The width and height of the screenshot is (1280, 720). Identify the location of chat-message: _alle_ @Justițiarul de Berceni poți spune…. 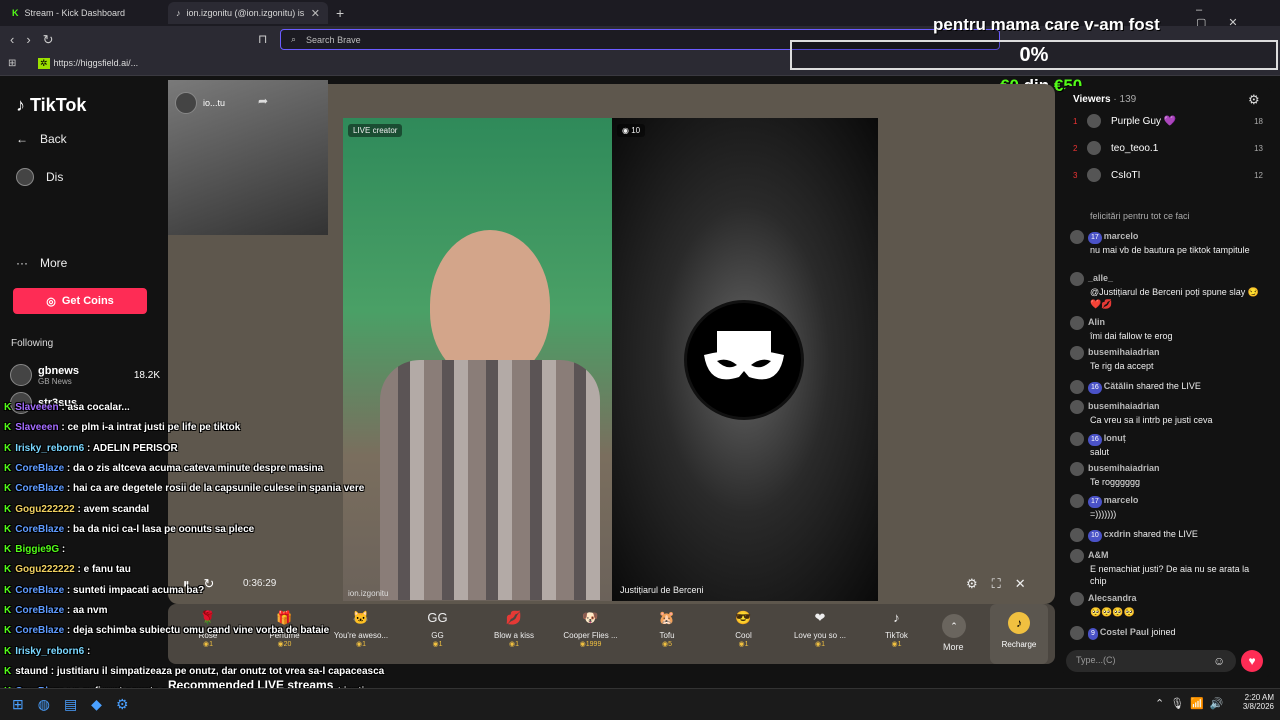
(1165, 291).